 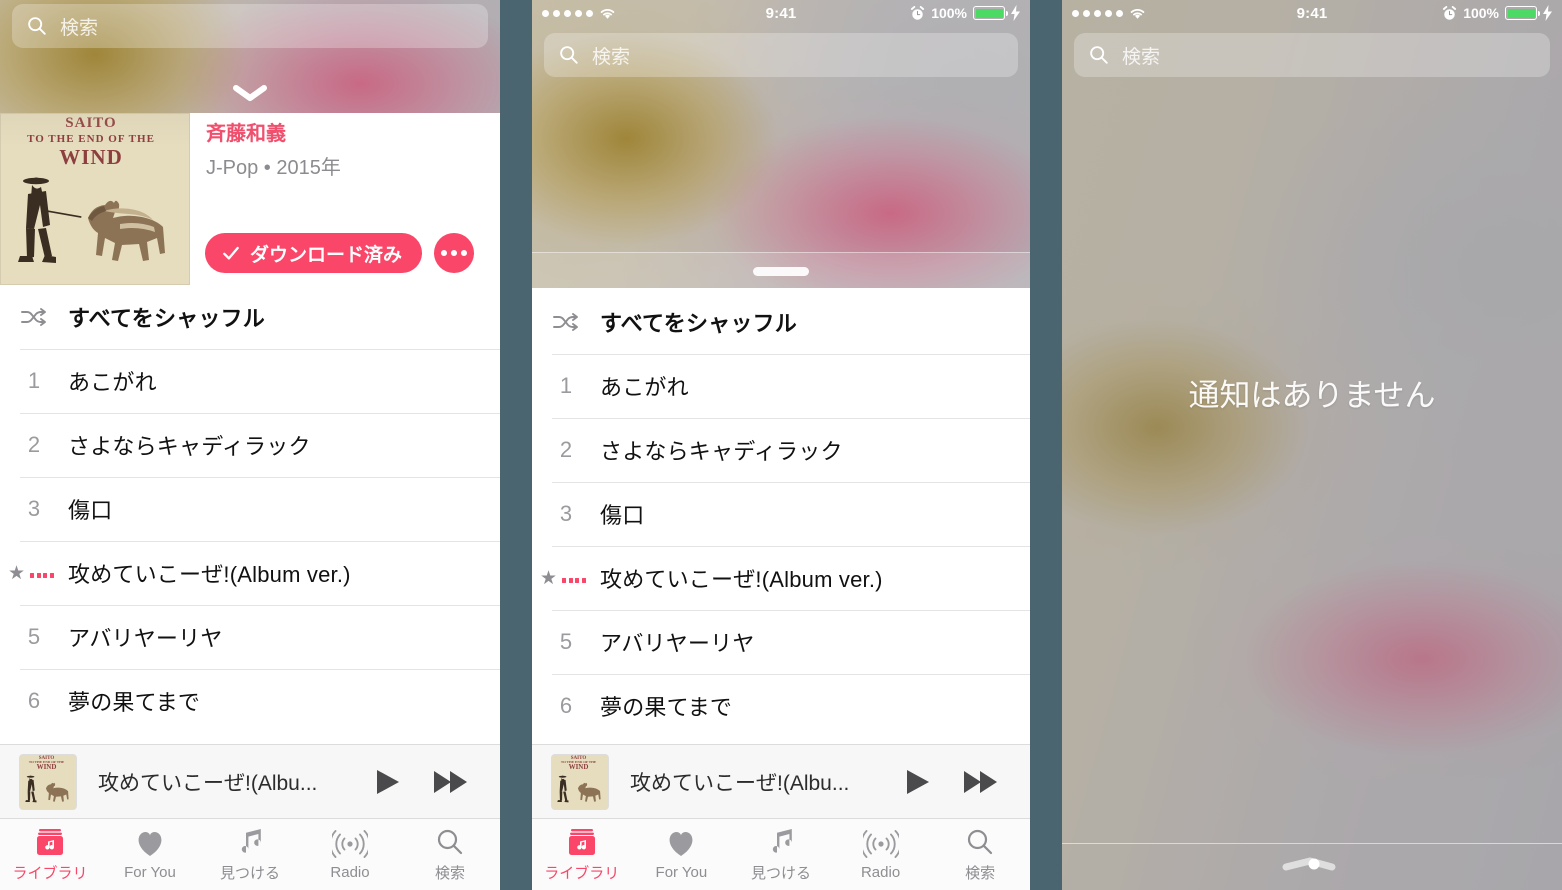 What do you see at coordinates (231, 253) in the screenshot?
I see `checkmark-icon` at bounding box center [231, 253].